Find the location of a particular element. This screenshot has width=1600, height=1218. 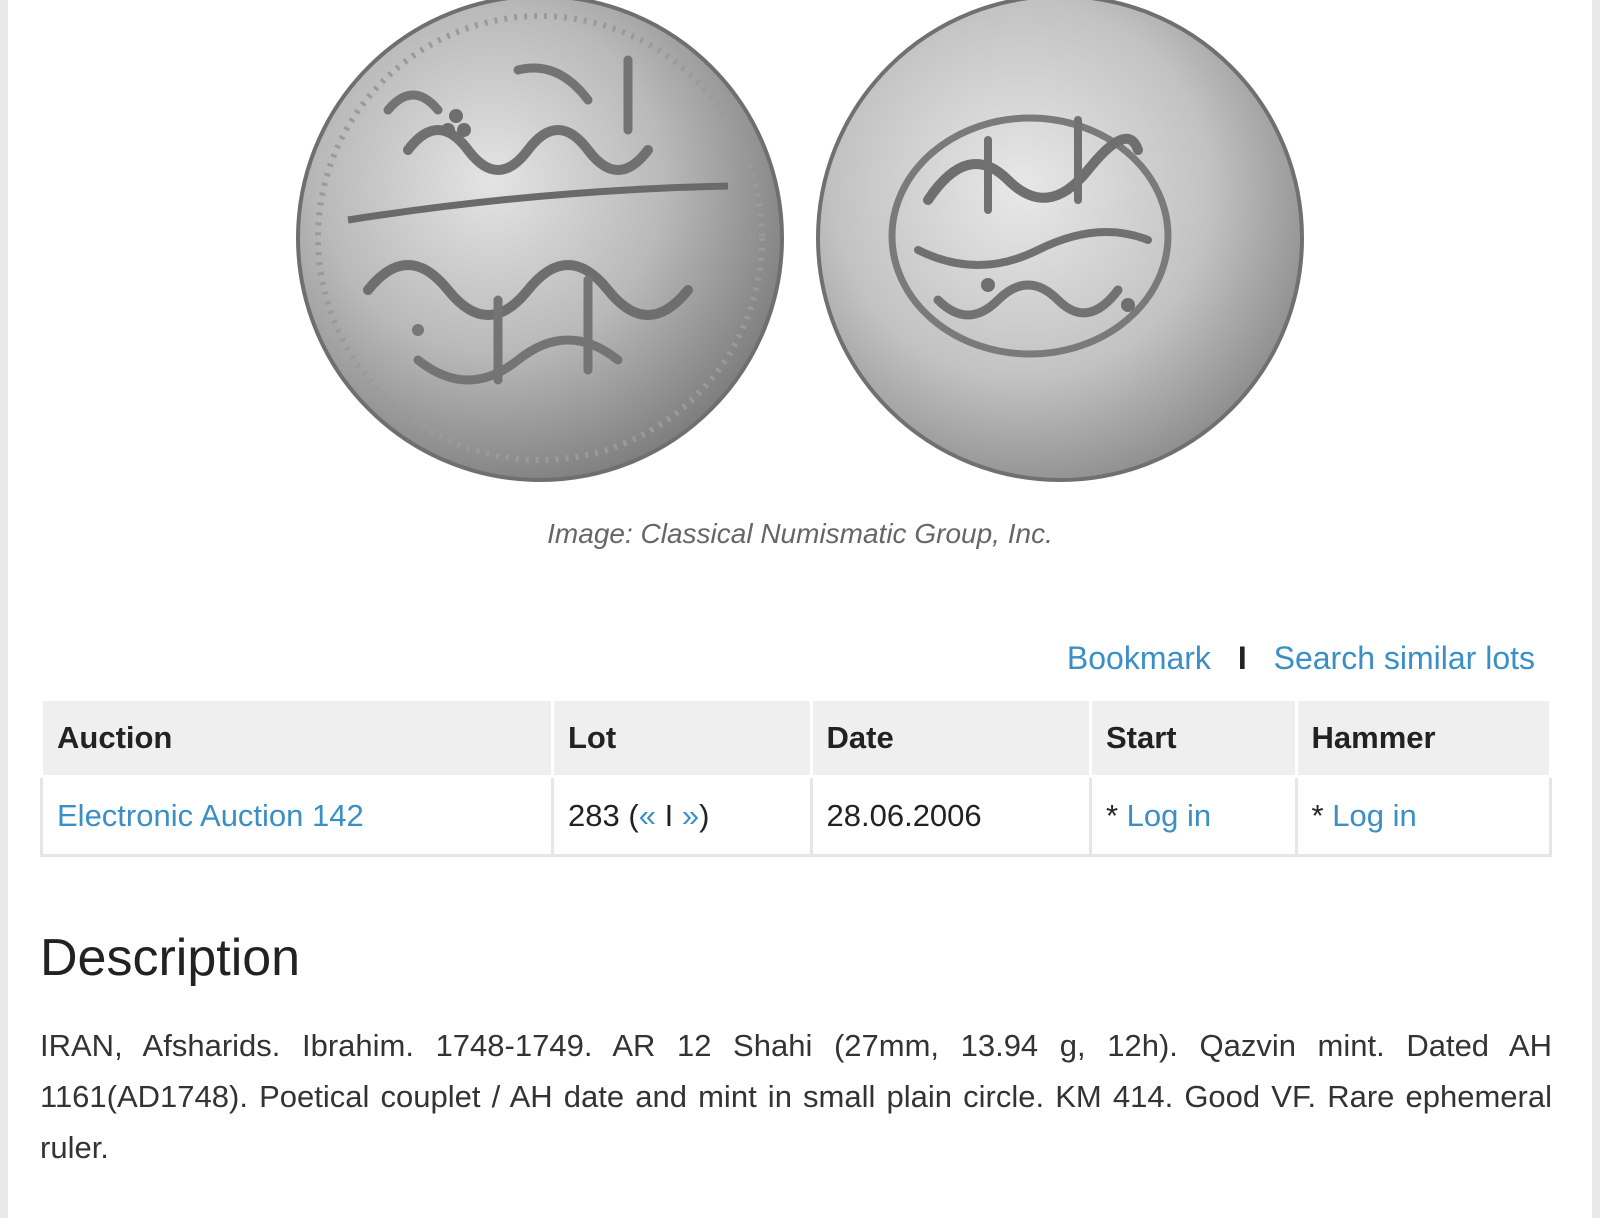

hammer-cell: * Log in is located at coordinates (1423, 816).